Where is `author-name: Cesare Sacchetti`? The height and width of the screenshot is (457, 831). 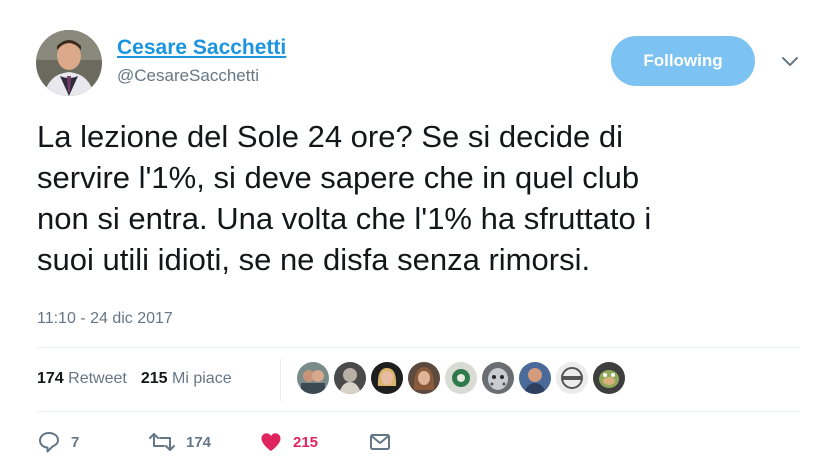 author-name: Cesare Sacchetti is located at coordinates (201, 48).